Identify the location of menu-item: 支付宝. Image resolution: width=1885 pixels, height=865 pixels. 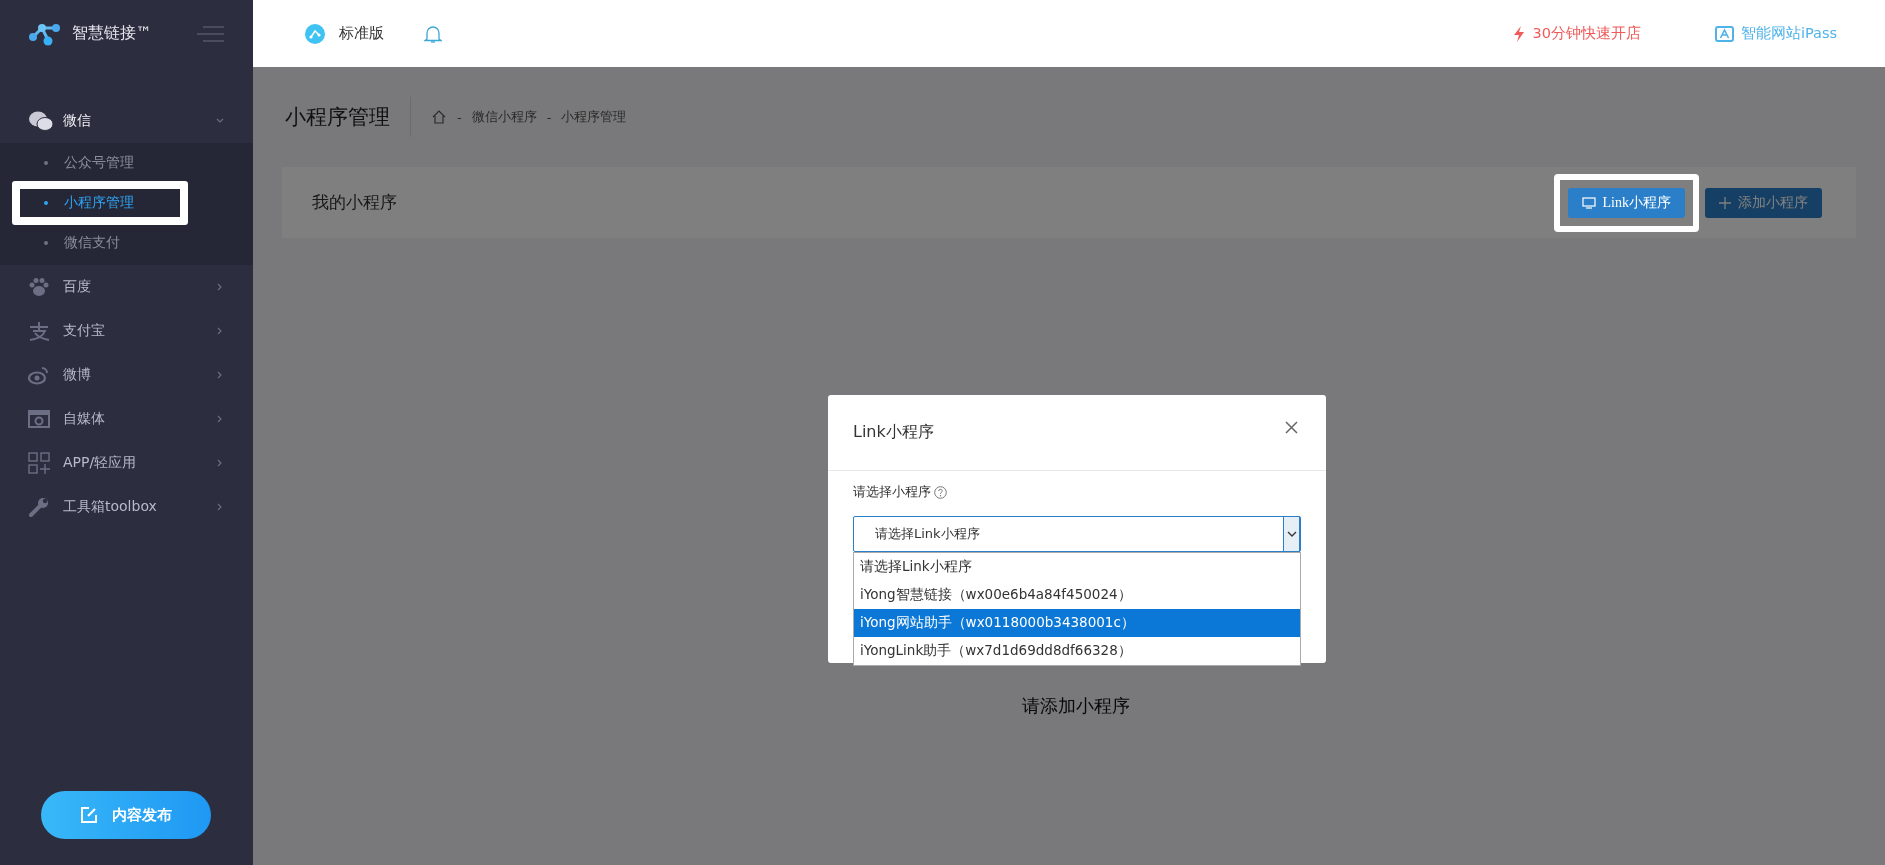
(126, 331).